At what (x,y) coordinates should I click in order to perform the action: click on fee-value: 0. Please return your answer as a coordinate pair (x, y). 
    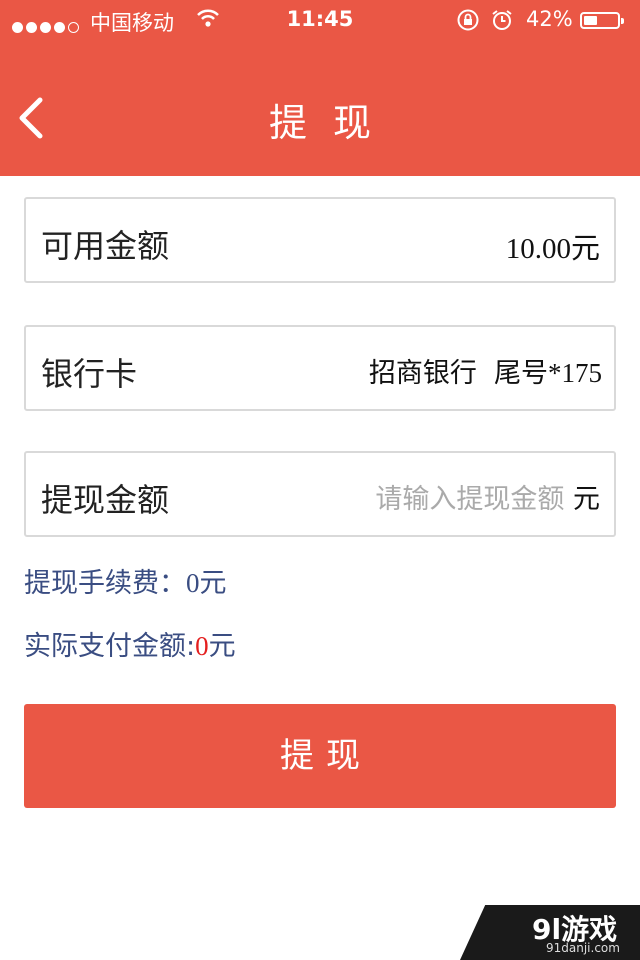
    Looking at the image, I should click on (193, 583).